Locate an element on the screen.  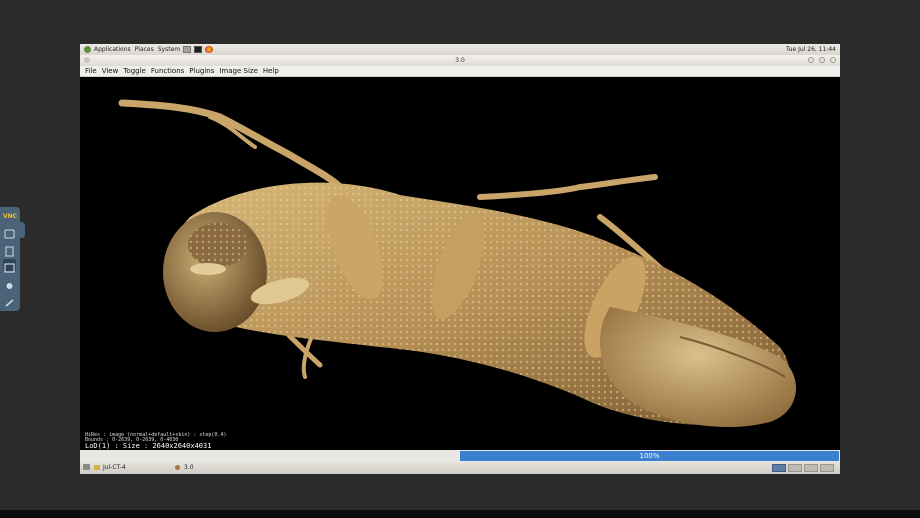
vnc-panel-handle is located at coordinates (22, 230).